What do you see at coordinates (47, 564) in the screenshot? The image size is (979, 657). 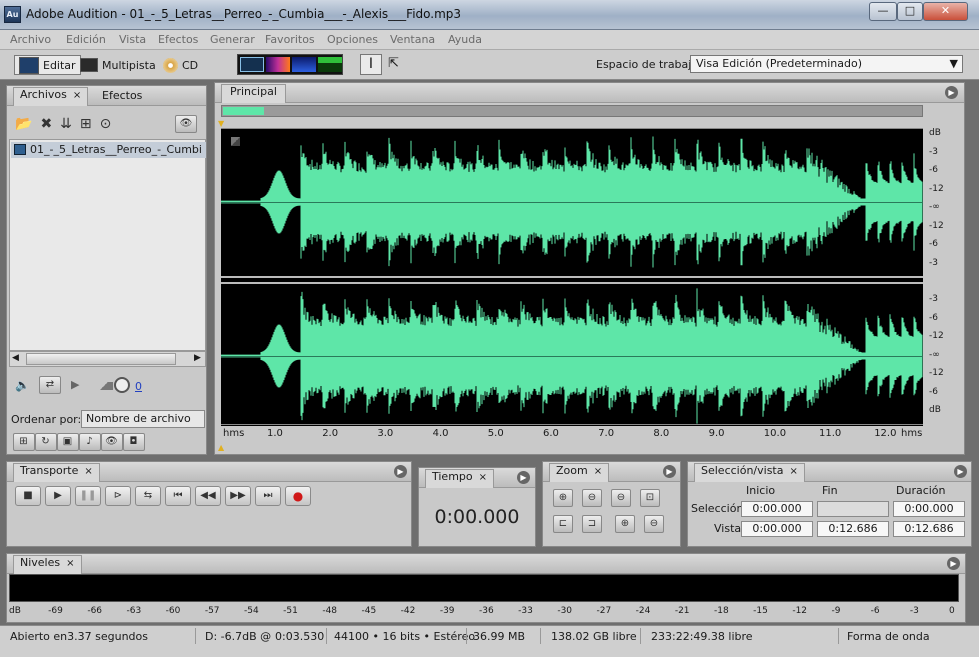 I see `tab-niveles: Niveles ×` at bounding box center [47, 564].